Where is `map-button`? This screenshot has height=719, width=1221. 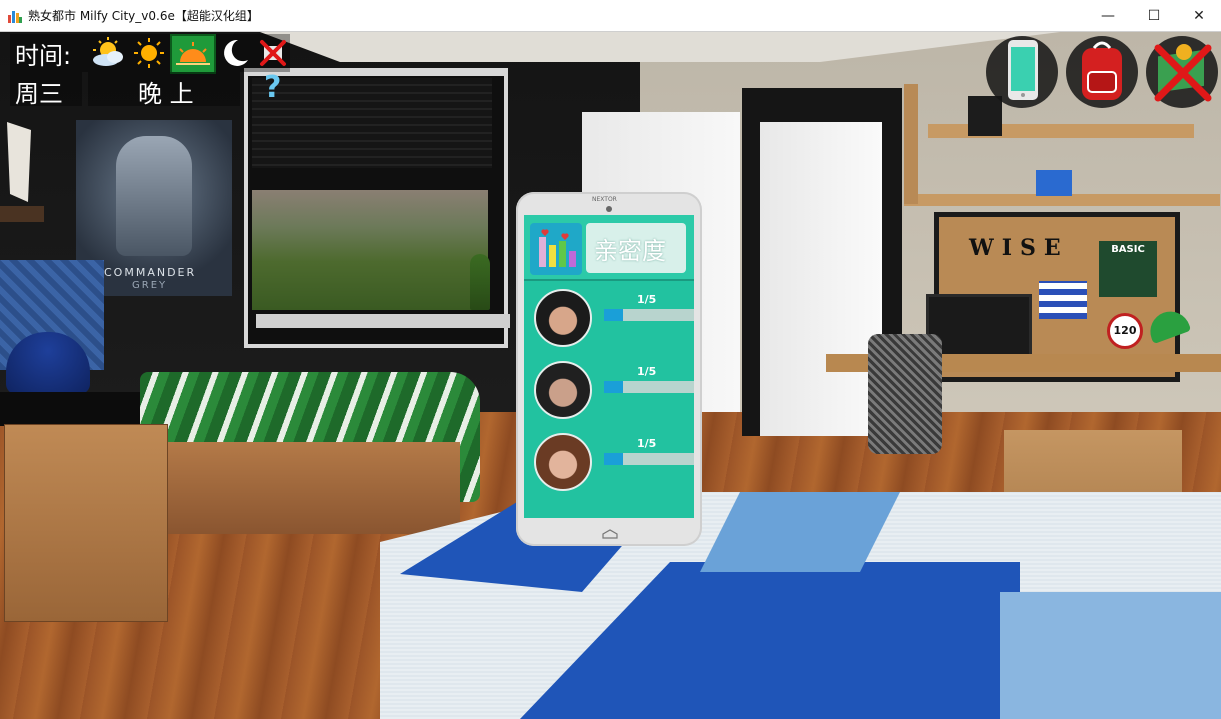
map-button is located at coordinates (1182, 72).